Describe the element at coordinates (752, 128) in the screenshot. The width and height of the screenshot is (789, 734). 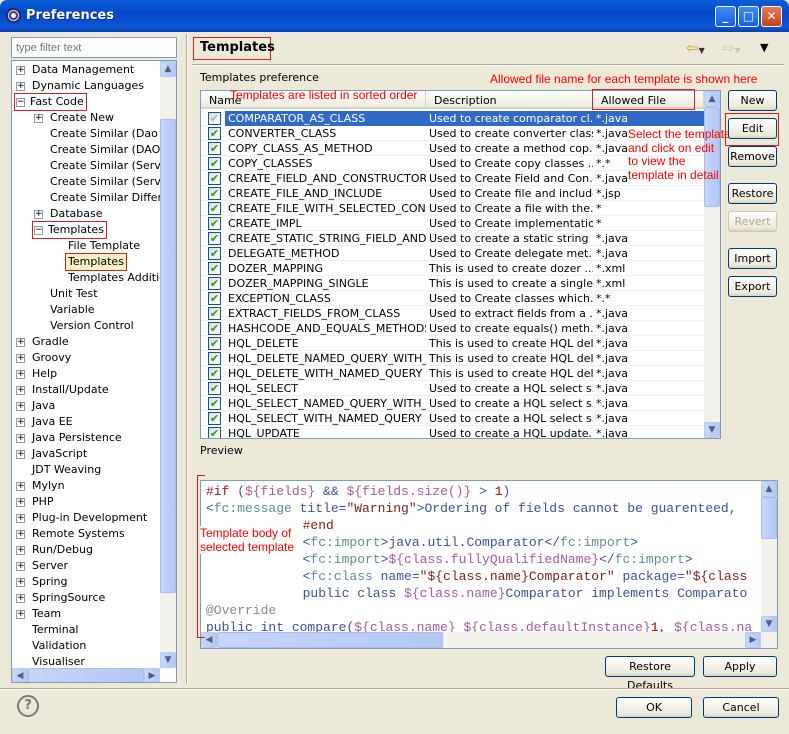
I see `edit-button: Edit` at that location.